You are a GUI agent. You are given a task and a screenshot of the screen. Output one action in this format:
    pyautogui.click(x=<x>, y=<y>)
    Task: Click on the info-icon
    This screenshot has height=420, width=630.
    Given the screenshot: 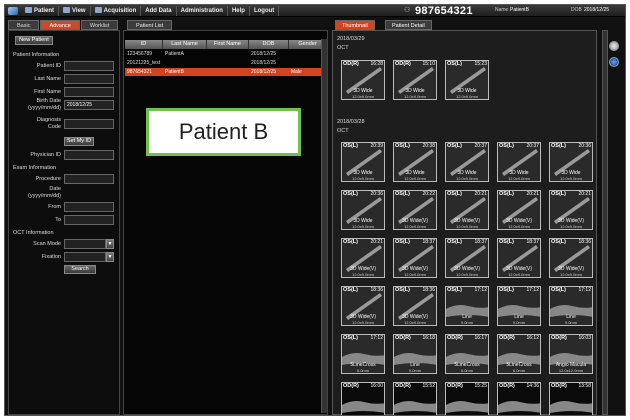 What is the action you would take?
    pyautogui.click(x=614, y=62)
    